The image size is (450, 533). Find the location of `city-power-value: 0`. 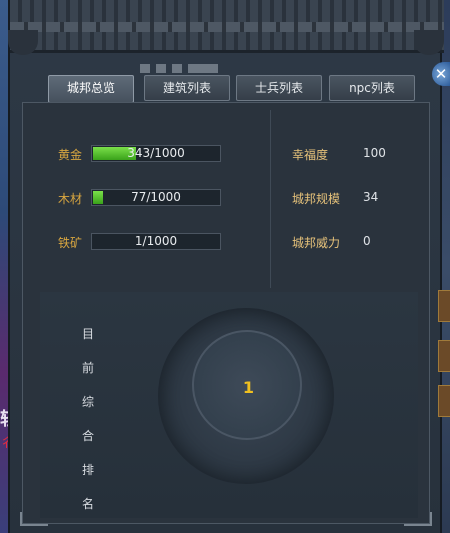

city-power-value: 0 is located at coordinates (367, 241).